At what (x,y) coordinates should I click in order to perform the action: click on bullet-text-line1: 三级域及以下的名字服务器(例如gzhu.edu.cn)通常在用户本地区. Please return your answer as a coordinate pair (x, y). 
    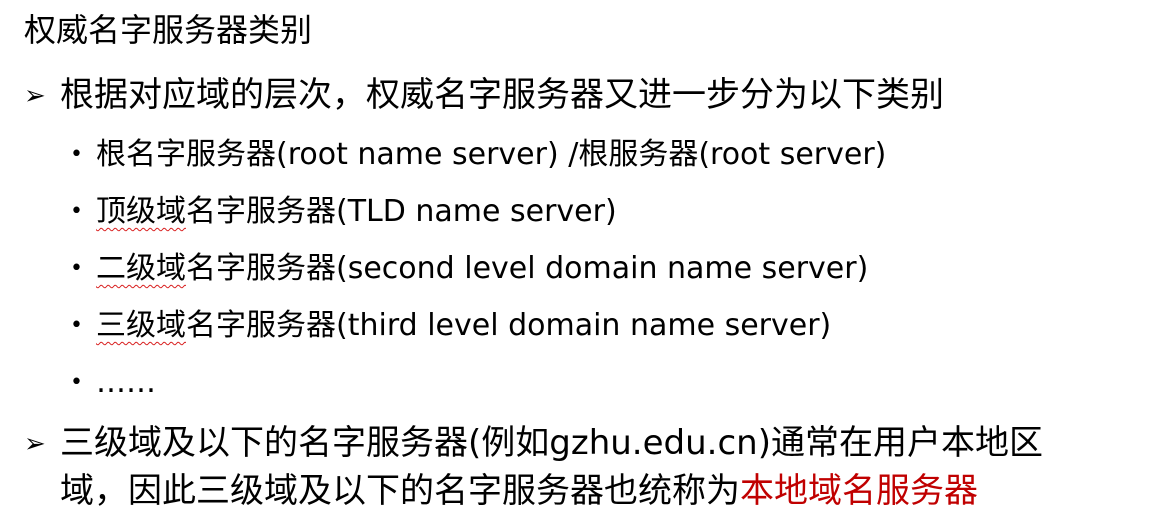
    Looking at the image, I should click on (551, 443).